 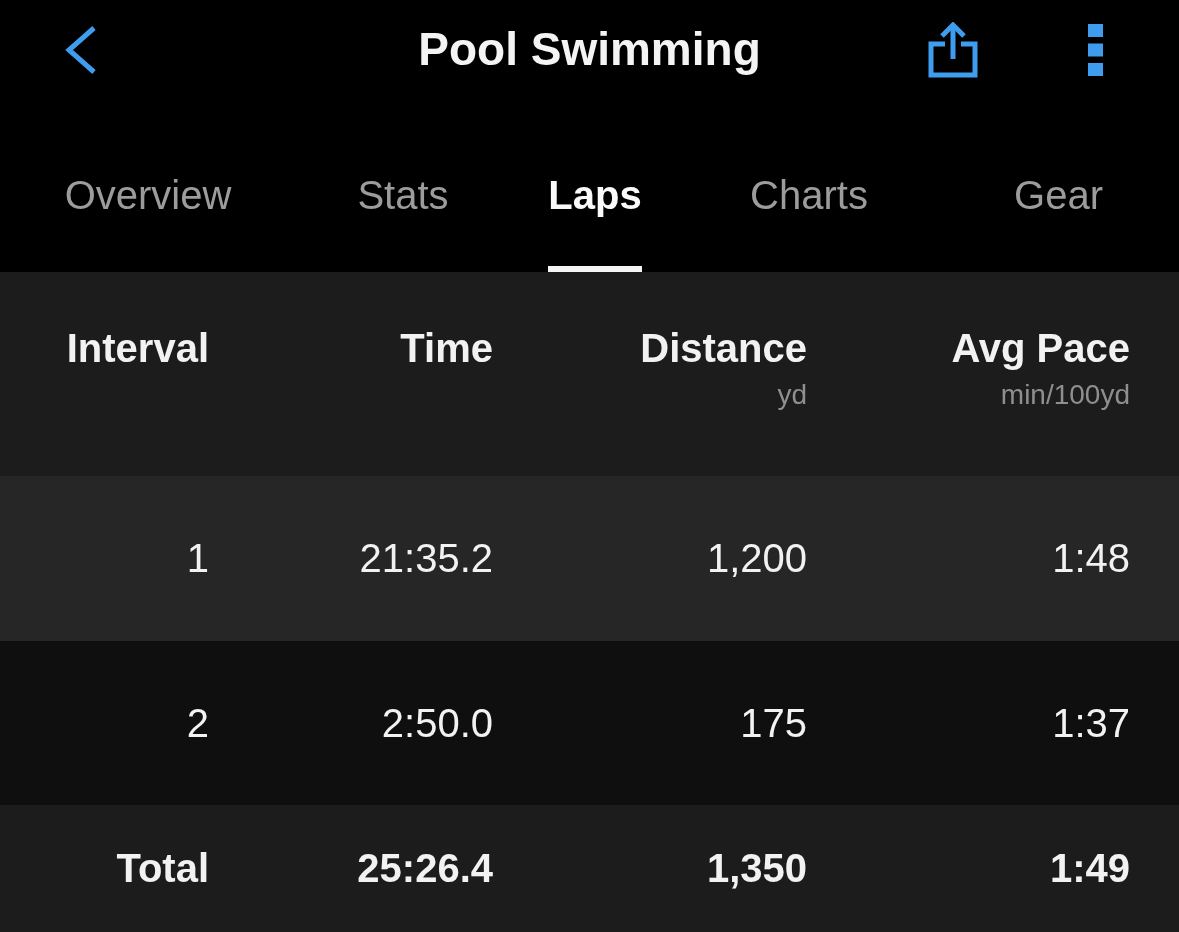 What do you see at coordinates (1091, 559) in the screenshot?
I see `table-cell-text: 1:48` at bounding box center [1091, 559].